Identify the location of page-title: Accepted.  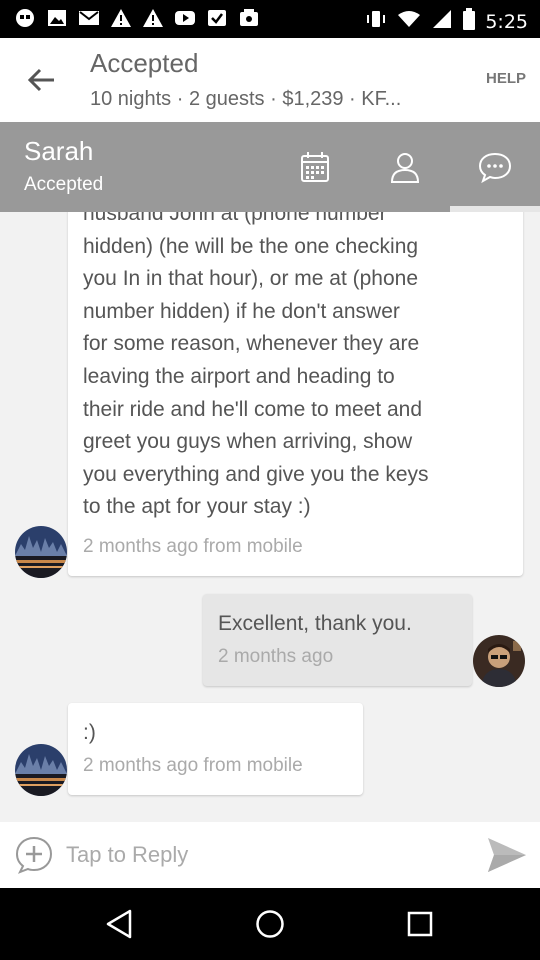
(144, 63).